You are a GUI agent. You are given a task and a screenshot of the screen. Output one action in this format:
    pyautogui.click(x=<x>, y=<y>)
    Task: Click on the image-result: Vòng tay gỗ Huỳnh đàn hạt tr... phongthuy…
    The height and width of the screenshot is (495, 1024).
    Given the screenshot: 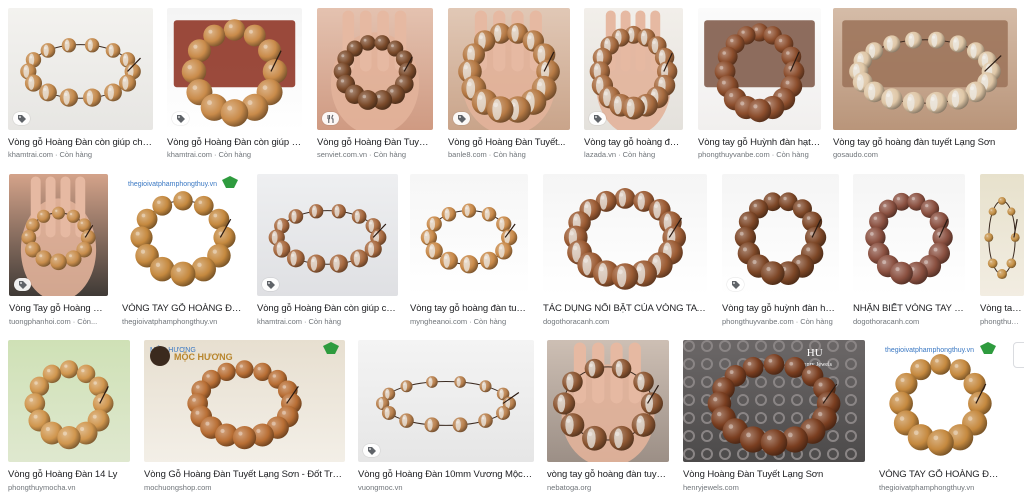 What is the action you would take?
    pyautogui.click(x=759, y=85)
    